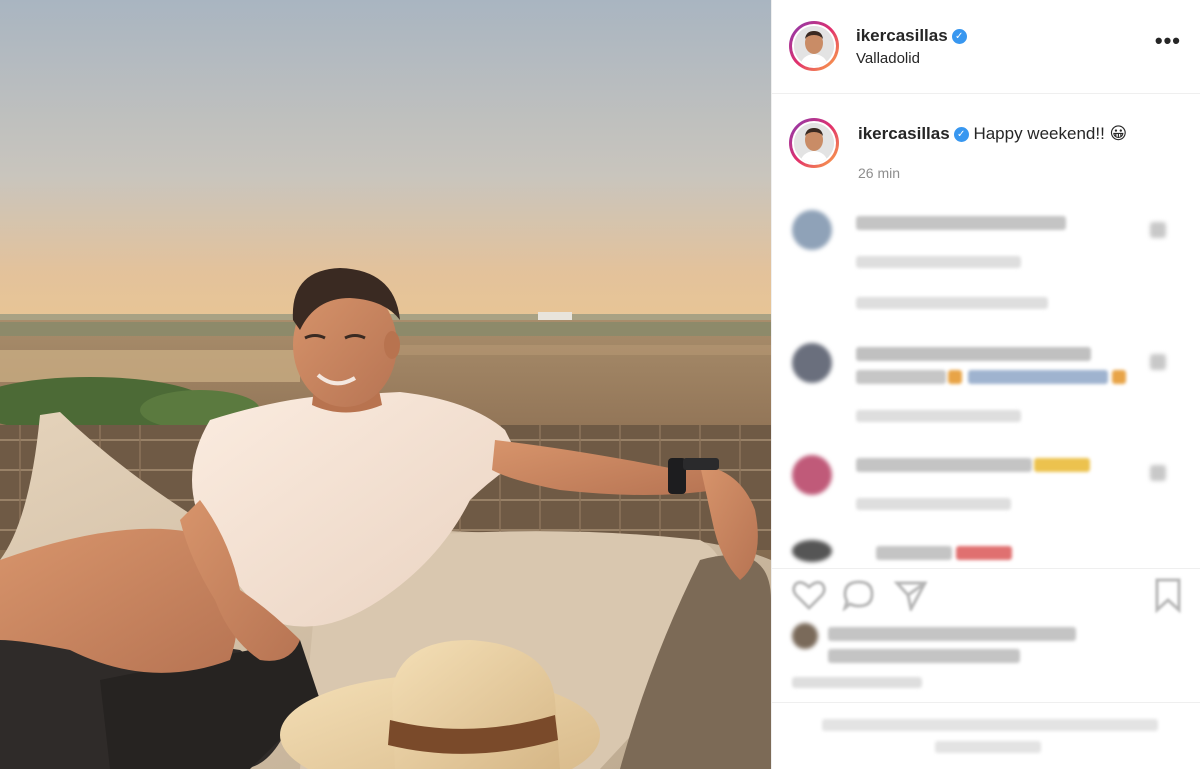 The image size is (1200, 770). Describe the element at coordinates (809, 595) in the screenshot. I see `heart-icon` at that location.